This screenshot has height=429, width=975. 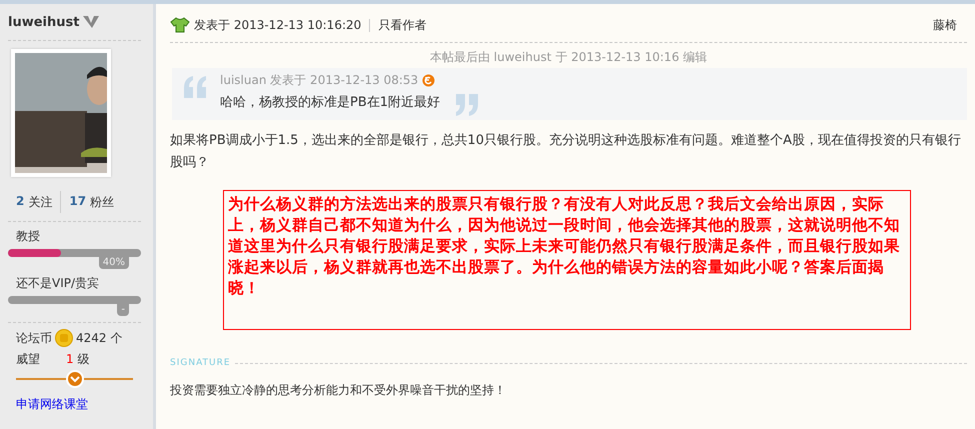 What do you see at coordinates (195, 87) in the screenshot?
I see `open-quote-icon` at bounding box center [195, 87].